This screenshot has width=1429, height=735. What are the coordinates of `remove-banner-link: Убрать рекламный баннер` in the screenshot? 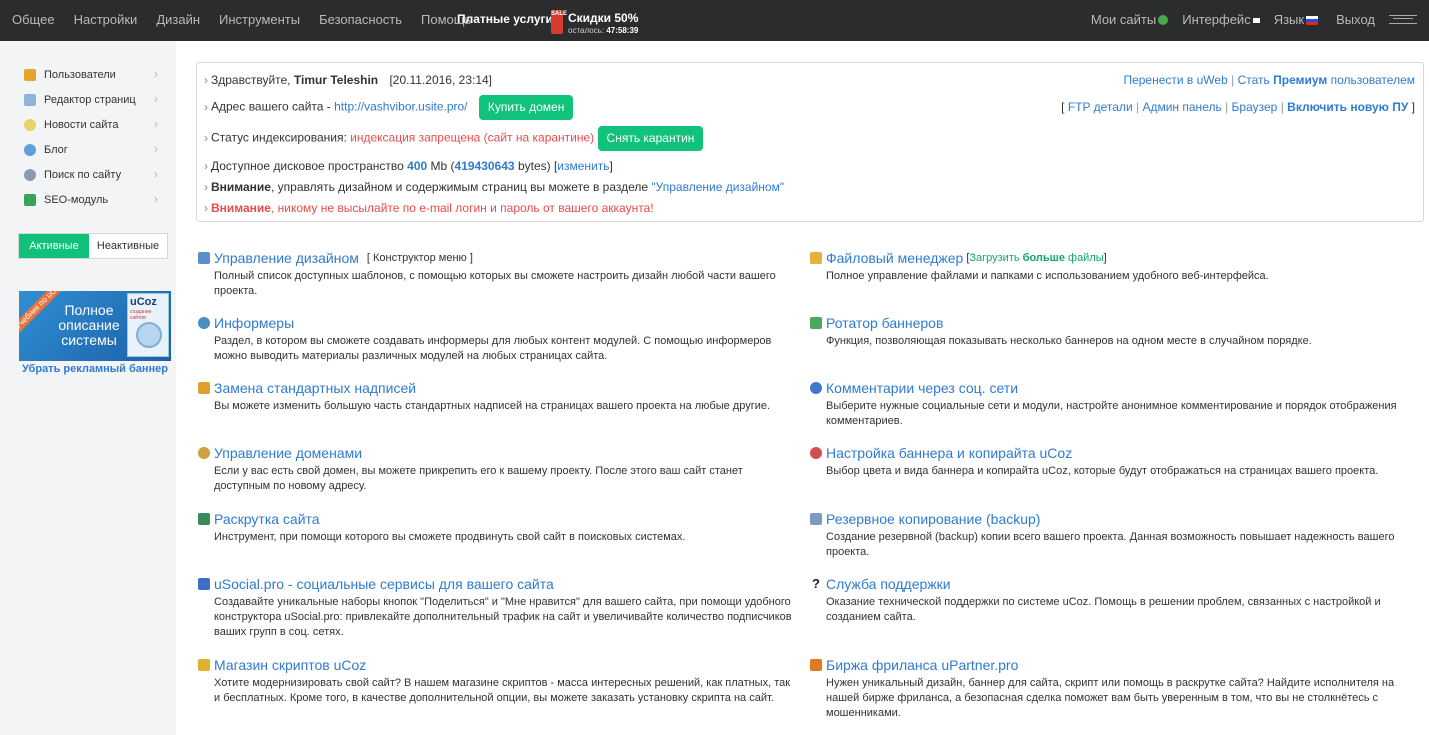 It's located at (95, 369).